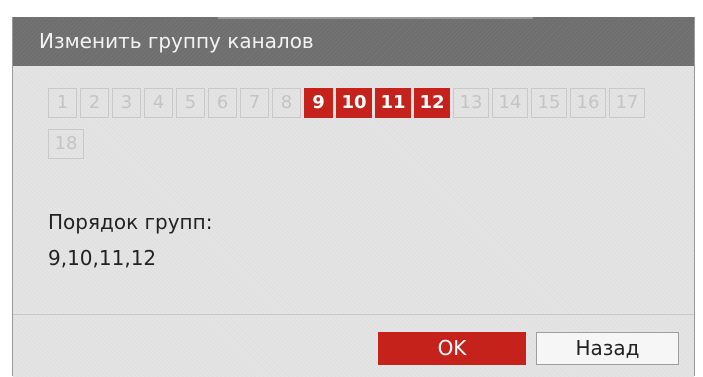 The width and height of the screenshot is (703, 377). Describe the element at coordinates (375, 18) in the screenshot. I see `title-bar-highlight` at that location.